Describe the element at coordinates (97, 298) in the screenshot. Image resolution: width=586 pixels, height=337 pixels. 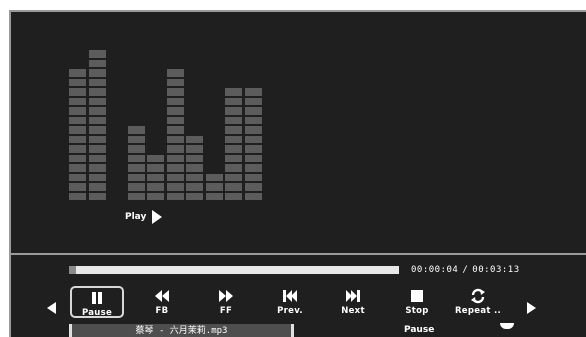
I see `pause-icon` at that location.